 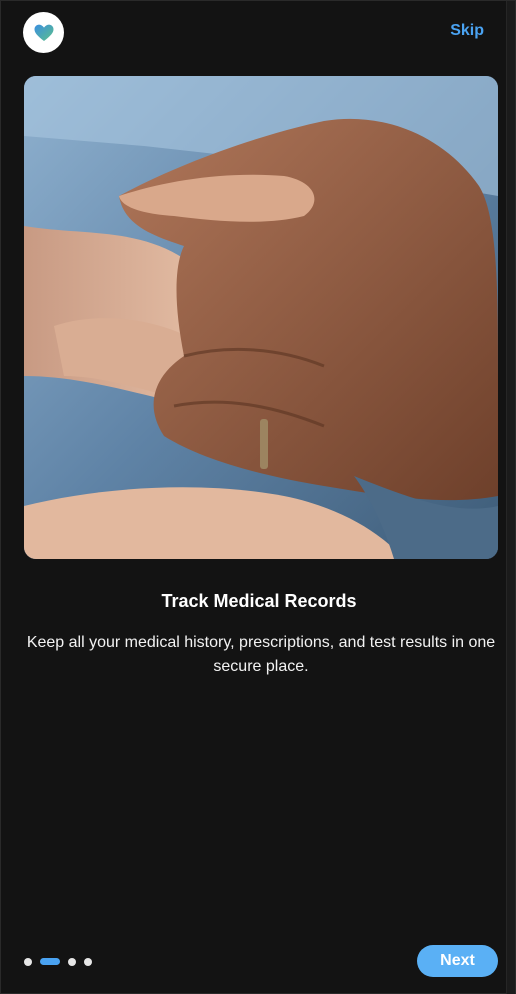 What do you see at coordinates (457, 961) in the screenshot?
I see `next-button: Next` at bounding box center [457, 961].